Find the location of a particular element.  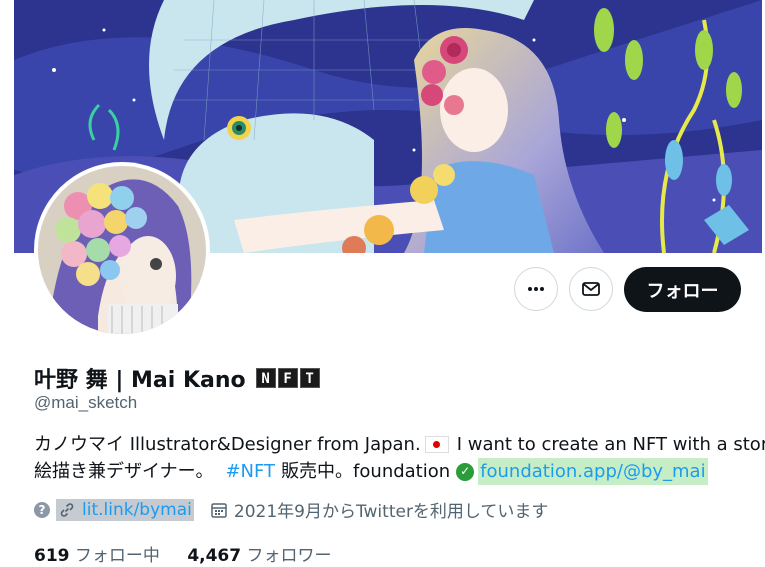

avatar-image is located at coordinates (122, 250).